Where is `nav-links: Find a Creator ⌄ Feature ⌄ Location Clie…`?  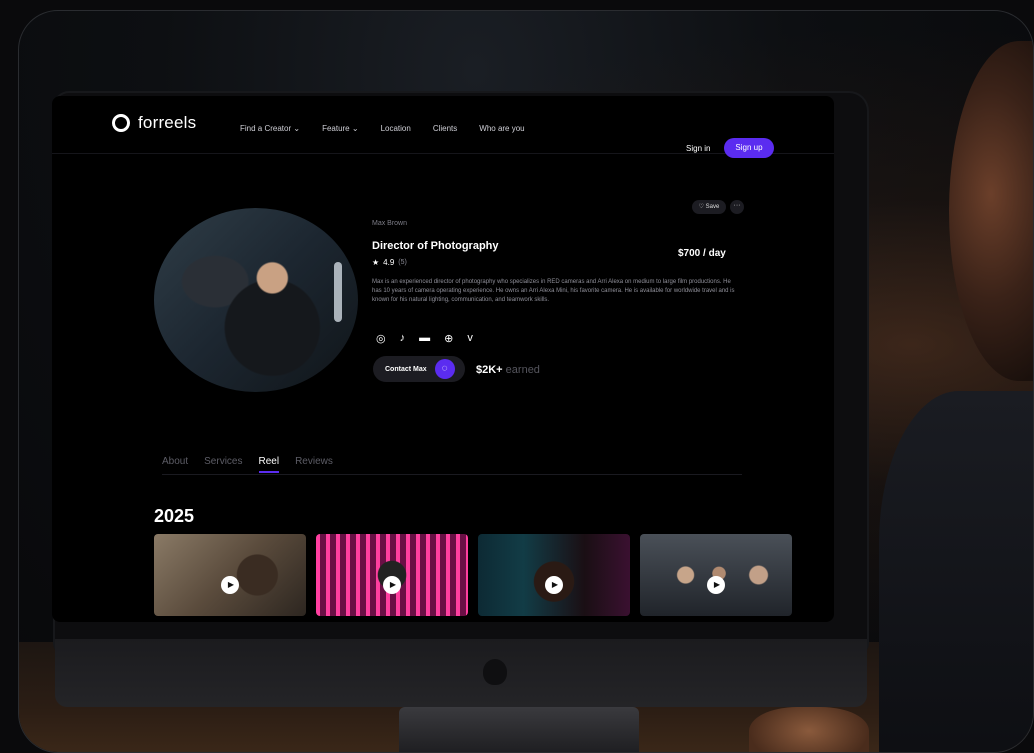
nav-links: Find a Creator ⌄ Feature ⌄ Location Clie… is located at coordinates (382, 128).